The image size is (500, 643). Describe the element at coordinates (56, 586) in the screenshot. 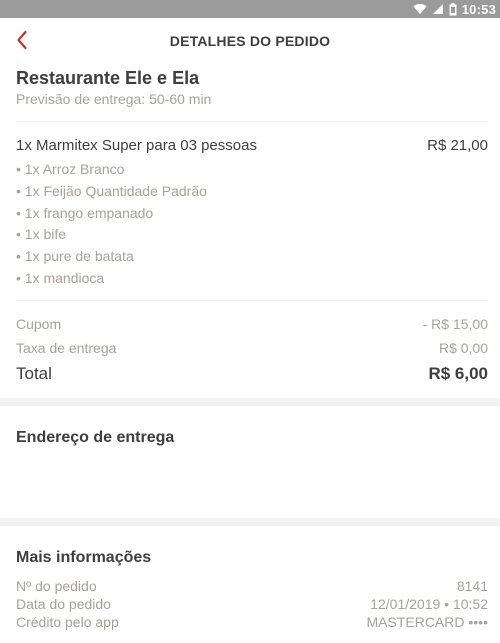

I see `order-number-label: Nº do pedido` at that location.